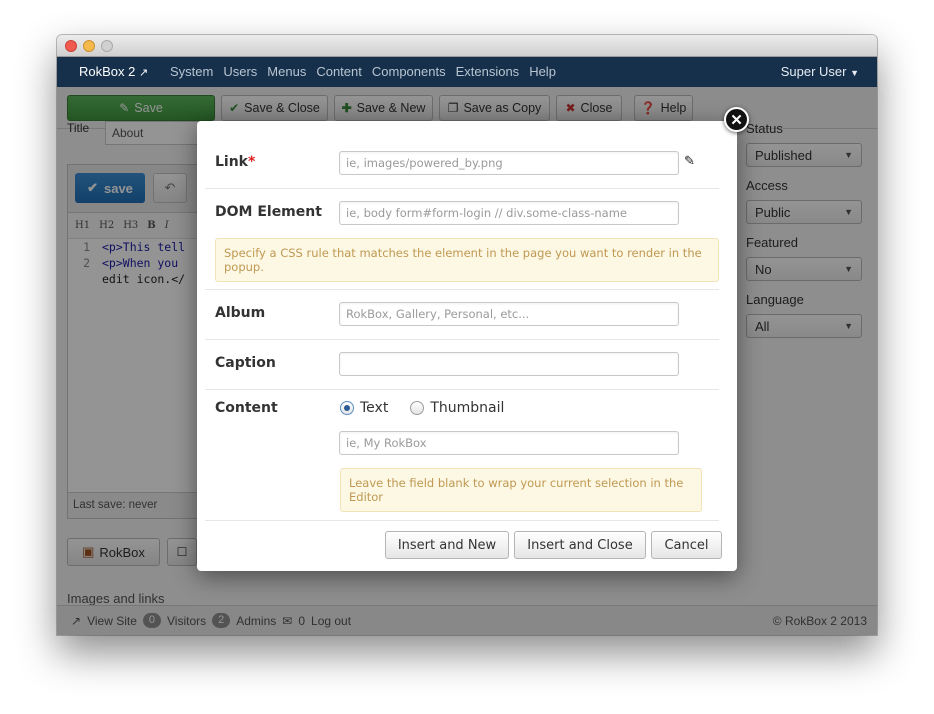 The height and width of the screenshot is (714, 934). What do you see at coordinates (71, 46) in the screenshot?
I see `close-window-button` at bounding box center [71, 46].